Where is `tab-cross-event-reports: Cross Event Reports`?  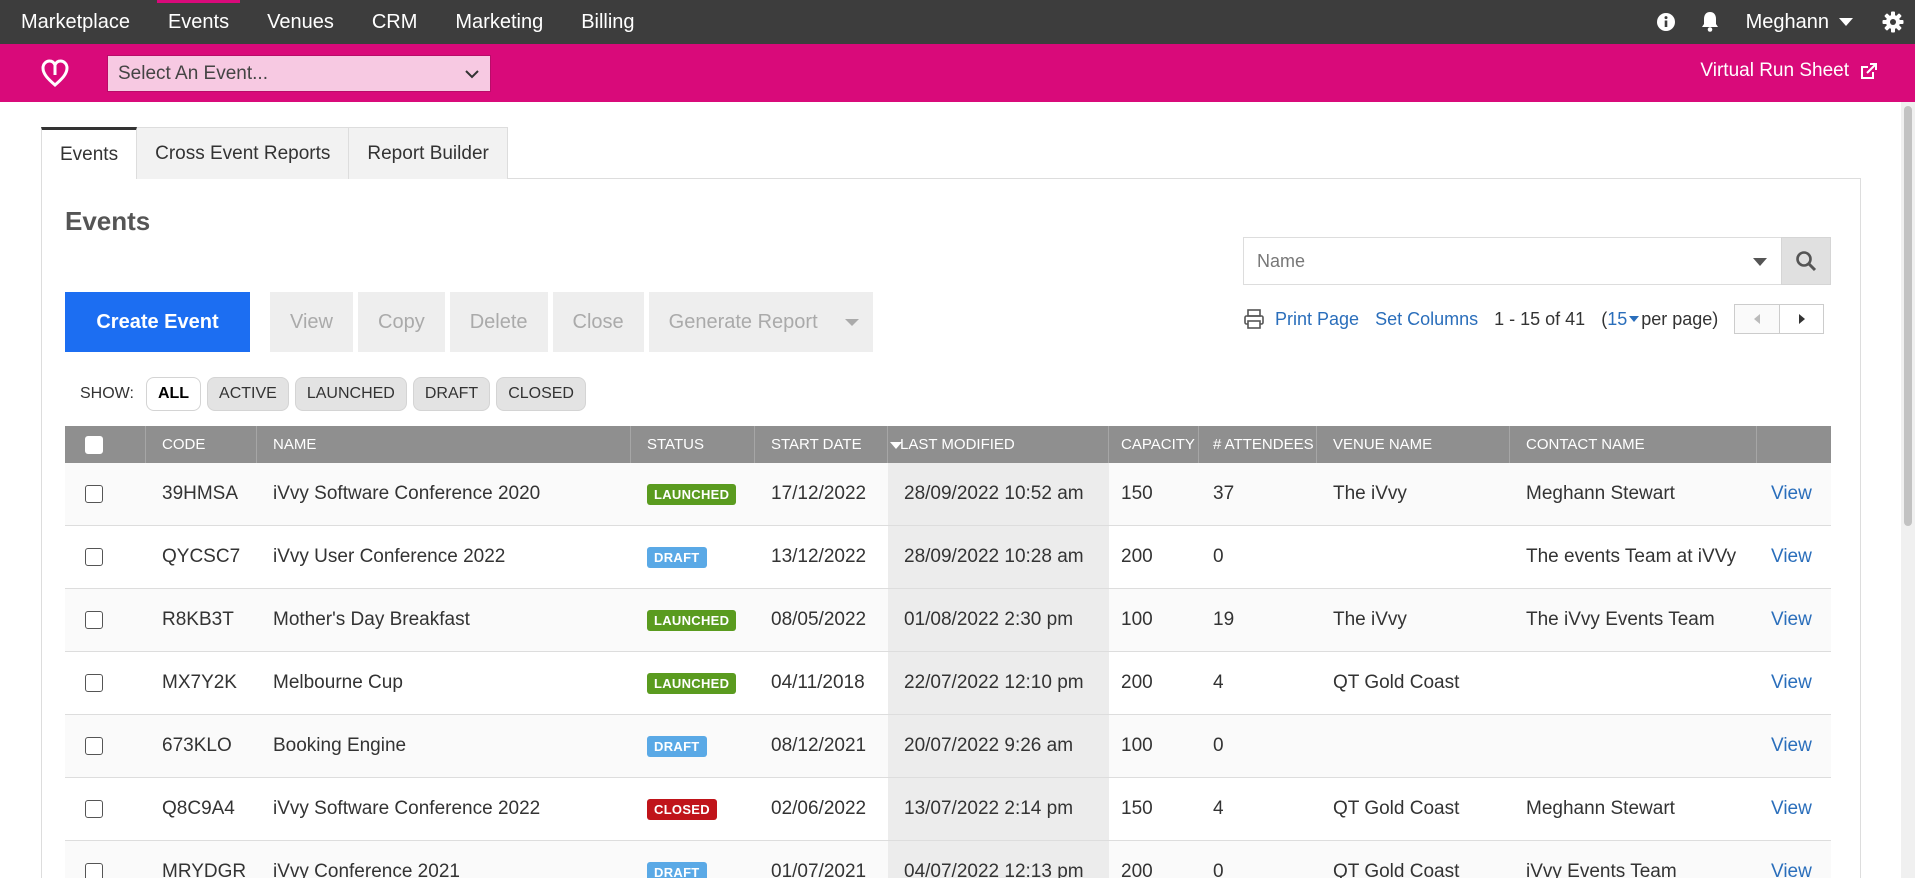
tab-cross-event-reports: Cross Event Reports is located at coordinates (243, 153).